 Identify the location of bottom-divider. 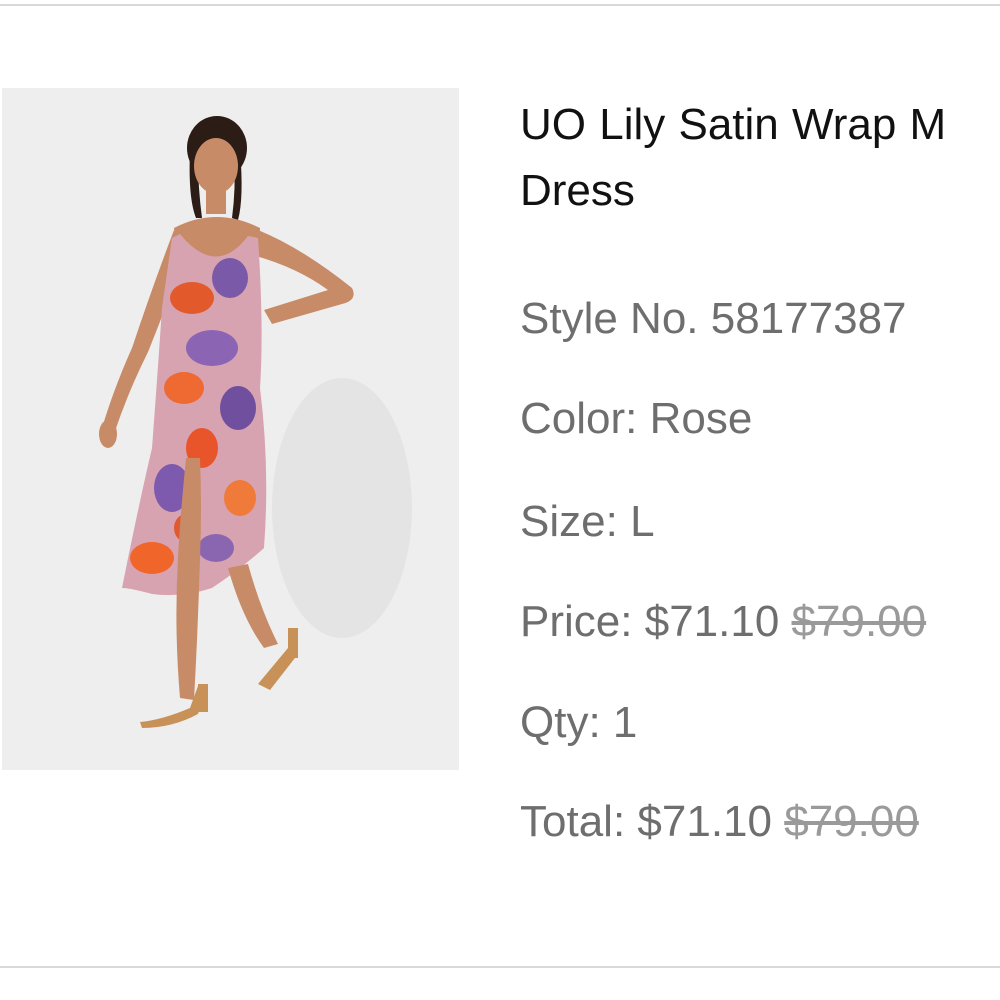
(500, 967).